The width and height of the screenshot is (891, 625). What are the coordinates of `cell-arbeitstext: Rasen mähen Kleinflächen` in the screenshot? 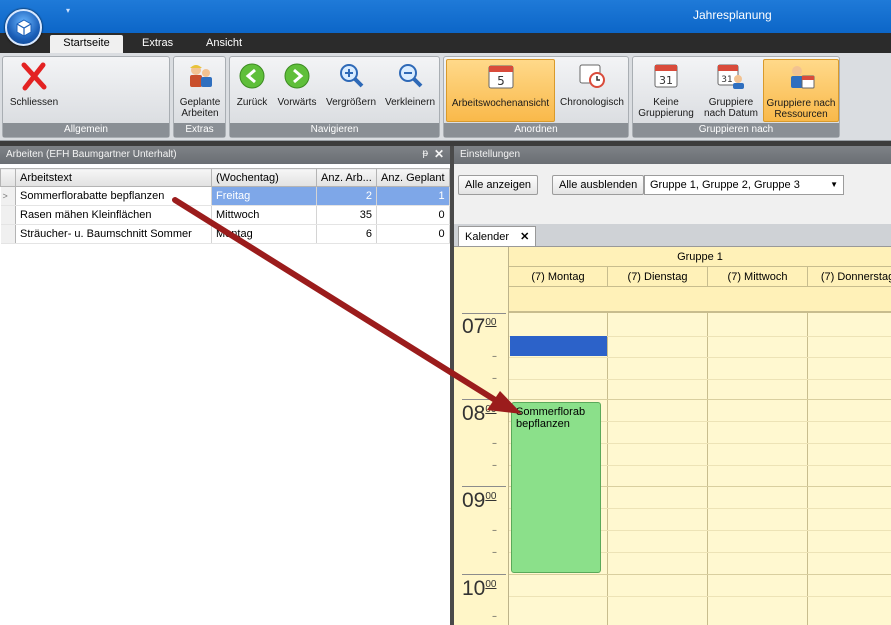 It's located at (113, 215).